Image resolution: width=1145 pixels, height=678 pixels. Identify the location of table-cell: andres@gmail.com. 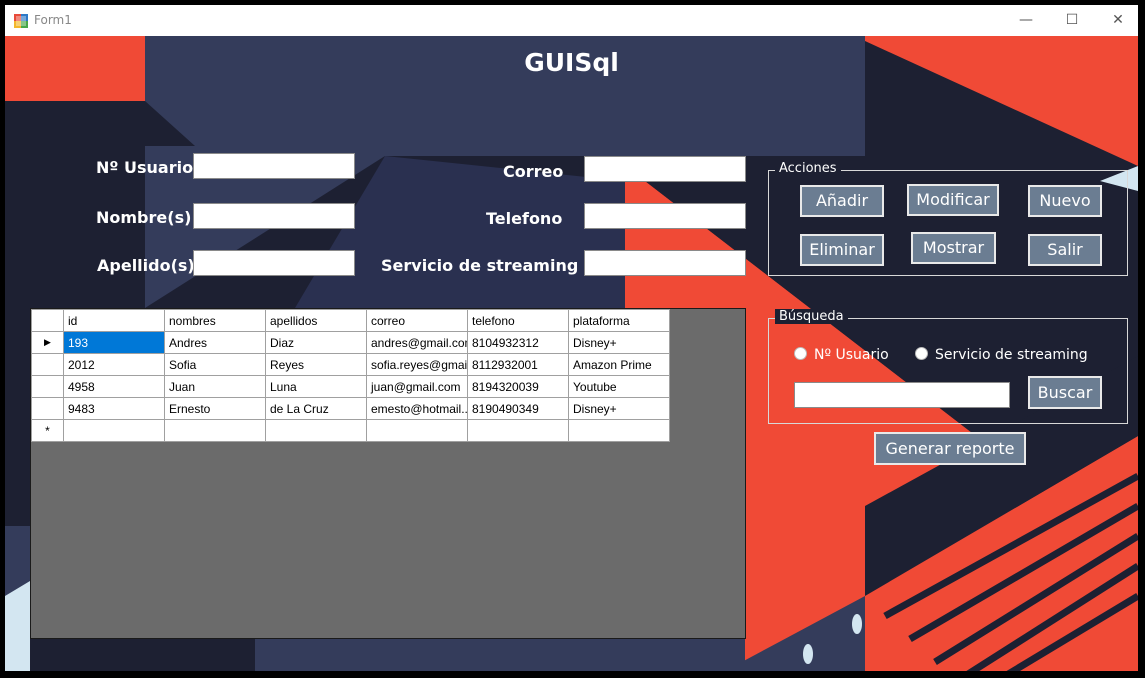
(417, 342).